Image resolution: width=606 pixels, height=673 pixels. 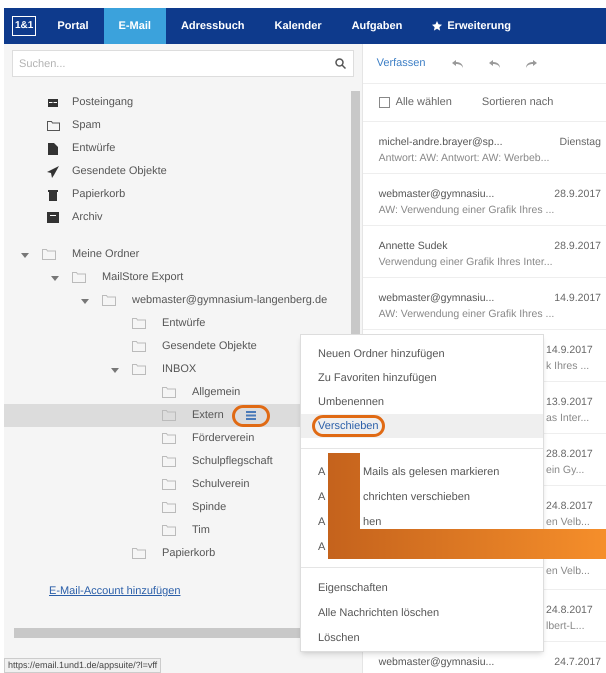 What do you see at coordinates (350, 522) in the screenshot?
I see `menu-item: A hen` at bounding box center [350, 522].